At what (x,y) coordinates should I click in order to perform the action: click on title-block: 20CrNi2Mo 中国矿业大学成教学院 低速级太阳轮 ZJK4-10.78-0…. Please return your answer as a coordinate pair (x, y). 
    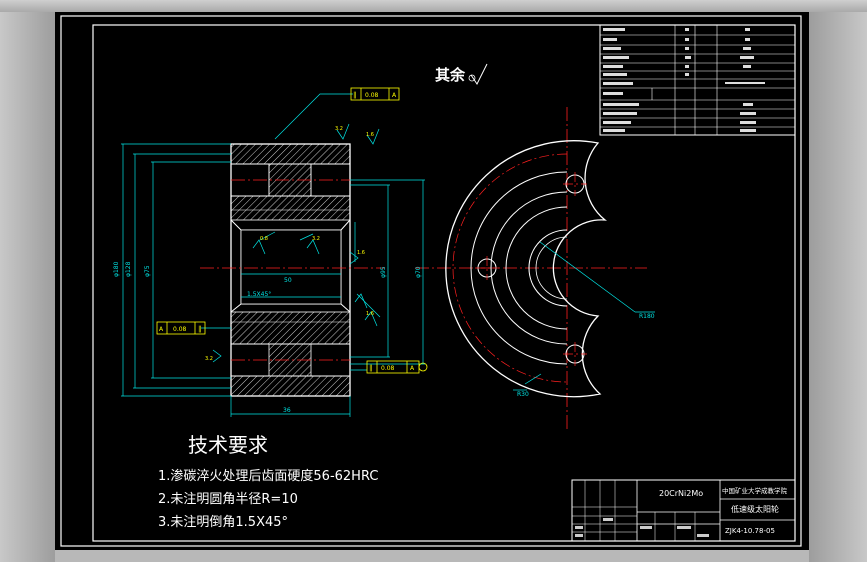
    Looking at the image, I should click on (683, 510).